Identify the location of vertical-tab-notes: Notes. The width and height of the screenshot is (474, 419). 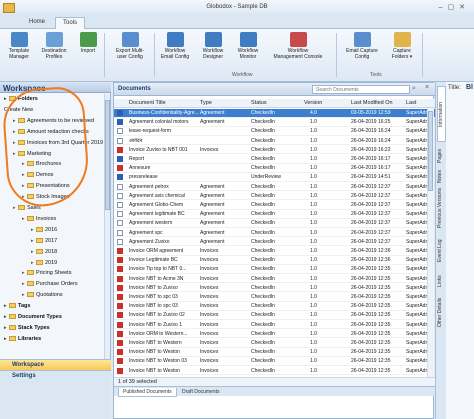
(441, 176).